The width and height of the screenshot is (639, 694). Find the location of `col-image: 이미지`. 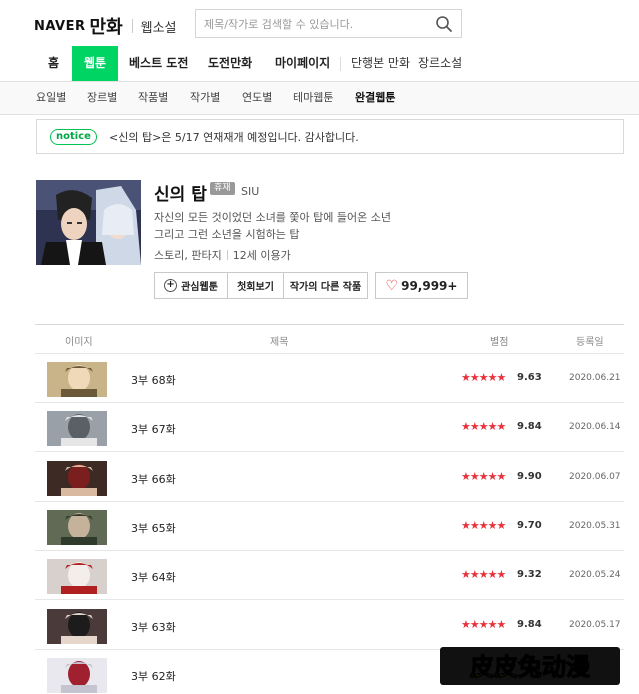

col-image: 이미지 is located at coordinates (79, 342).